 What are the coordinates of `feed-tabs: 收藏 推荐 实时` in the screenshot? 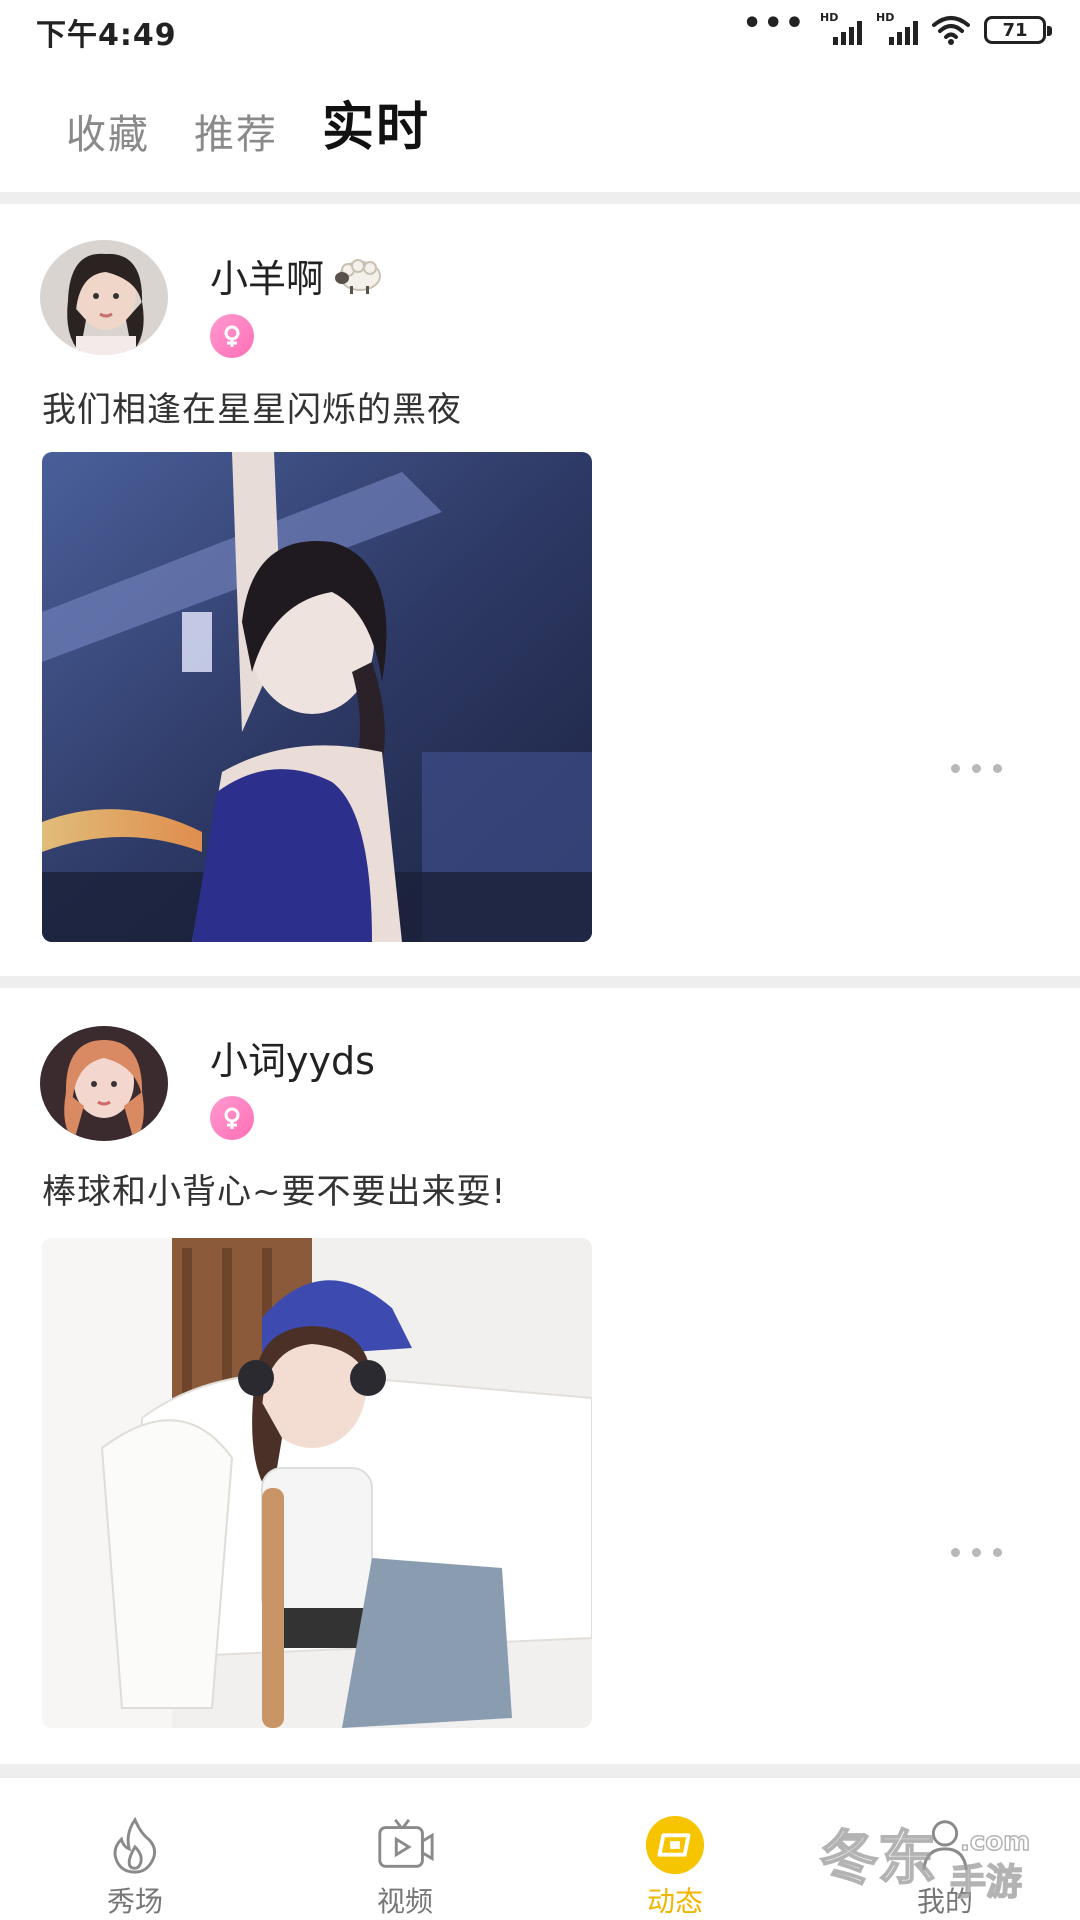 It's located at (256, 122).